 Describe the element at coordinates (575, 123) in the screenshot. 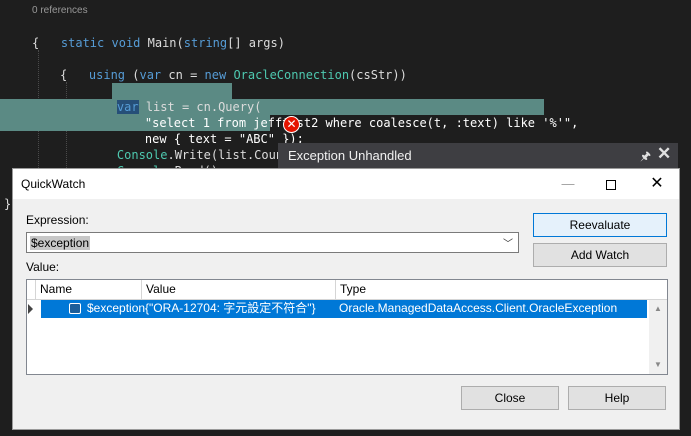

I see `code-text: ,` at that location.